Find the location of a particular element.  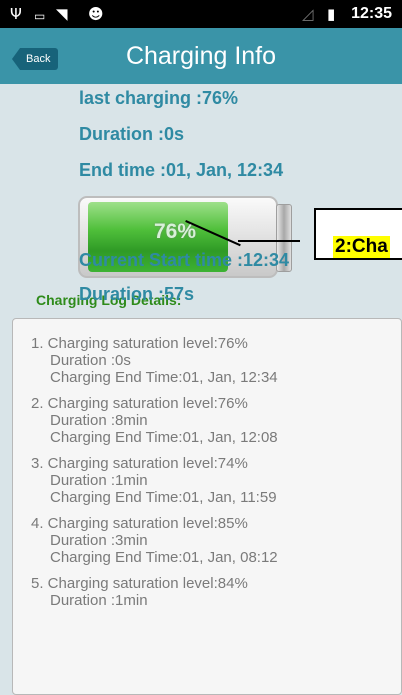

entry-end-time: Charging End Time:01, Jan, 11:59 is located at coordinates (163, 497).